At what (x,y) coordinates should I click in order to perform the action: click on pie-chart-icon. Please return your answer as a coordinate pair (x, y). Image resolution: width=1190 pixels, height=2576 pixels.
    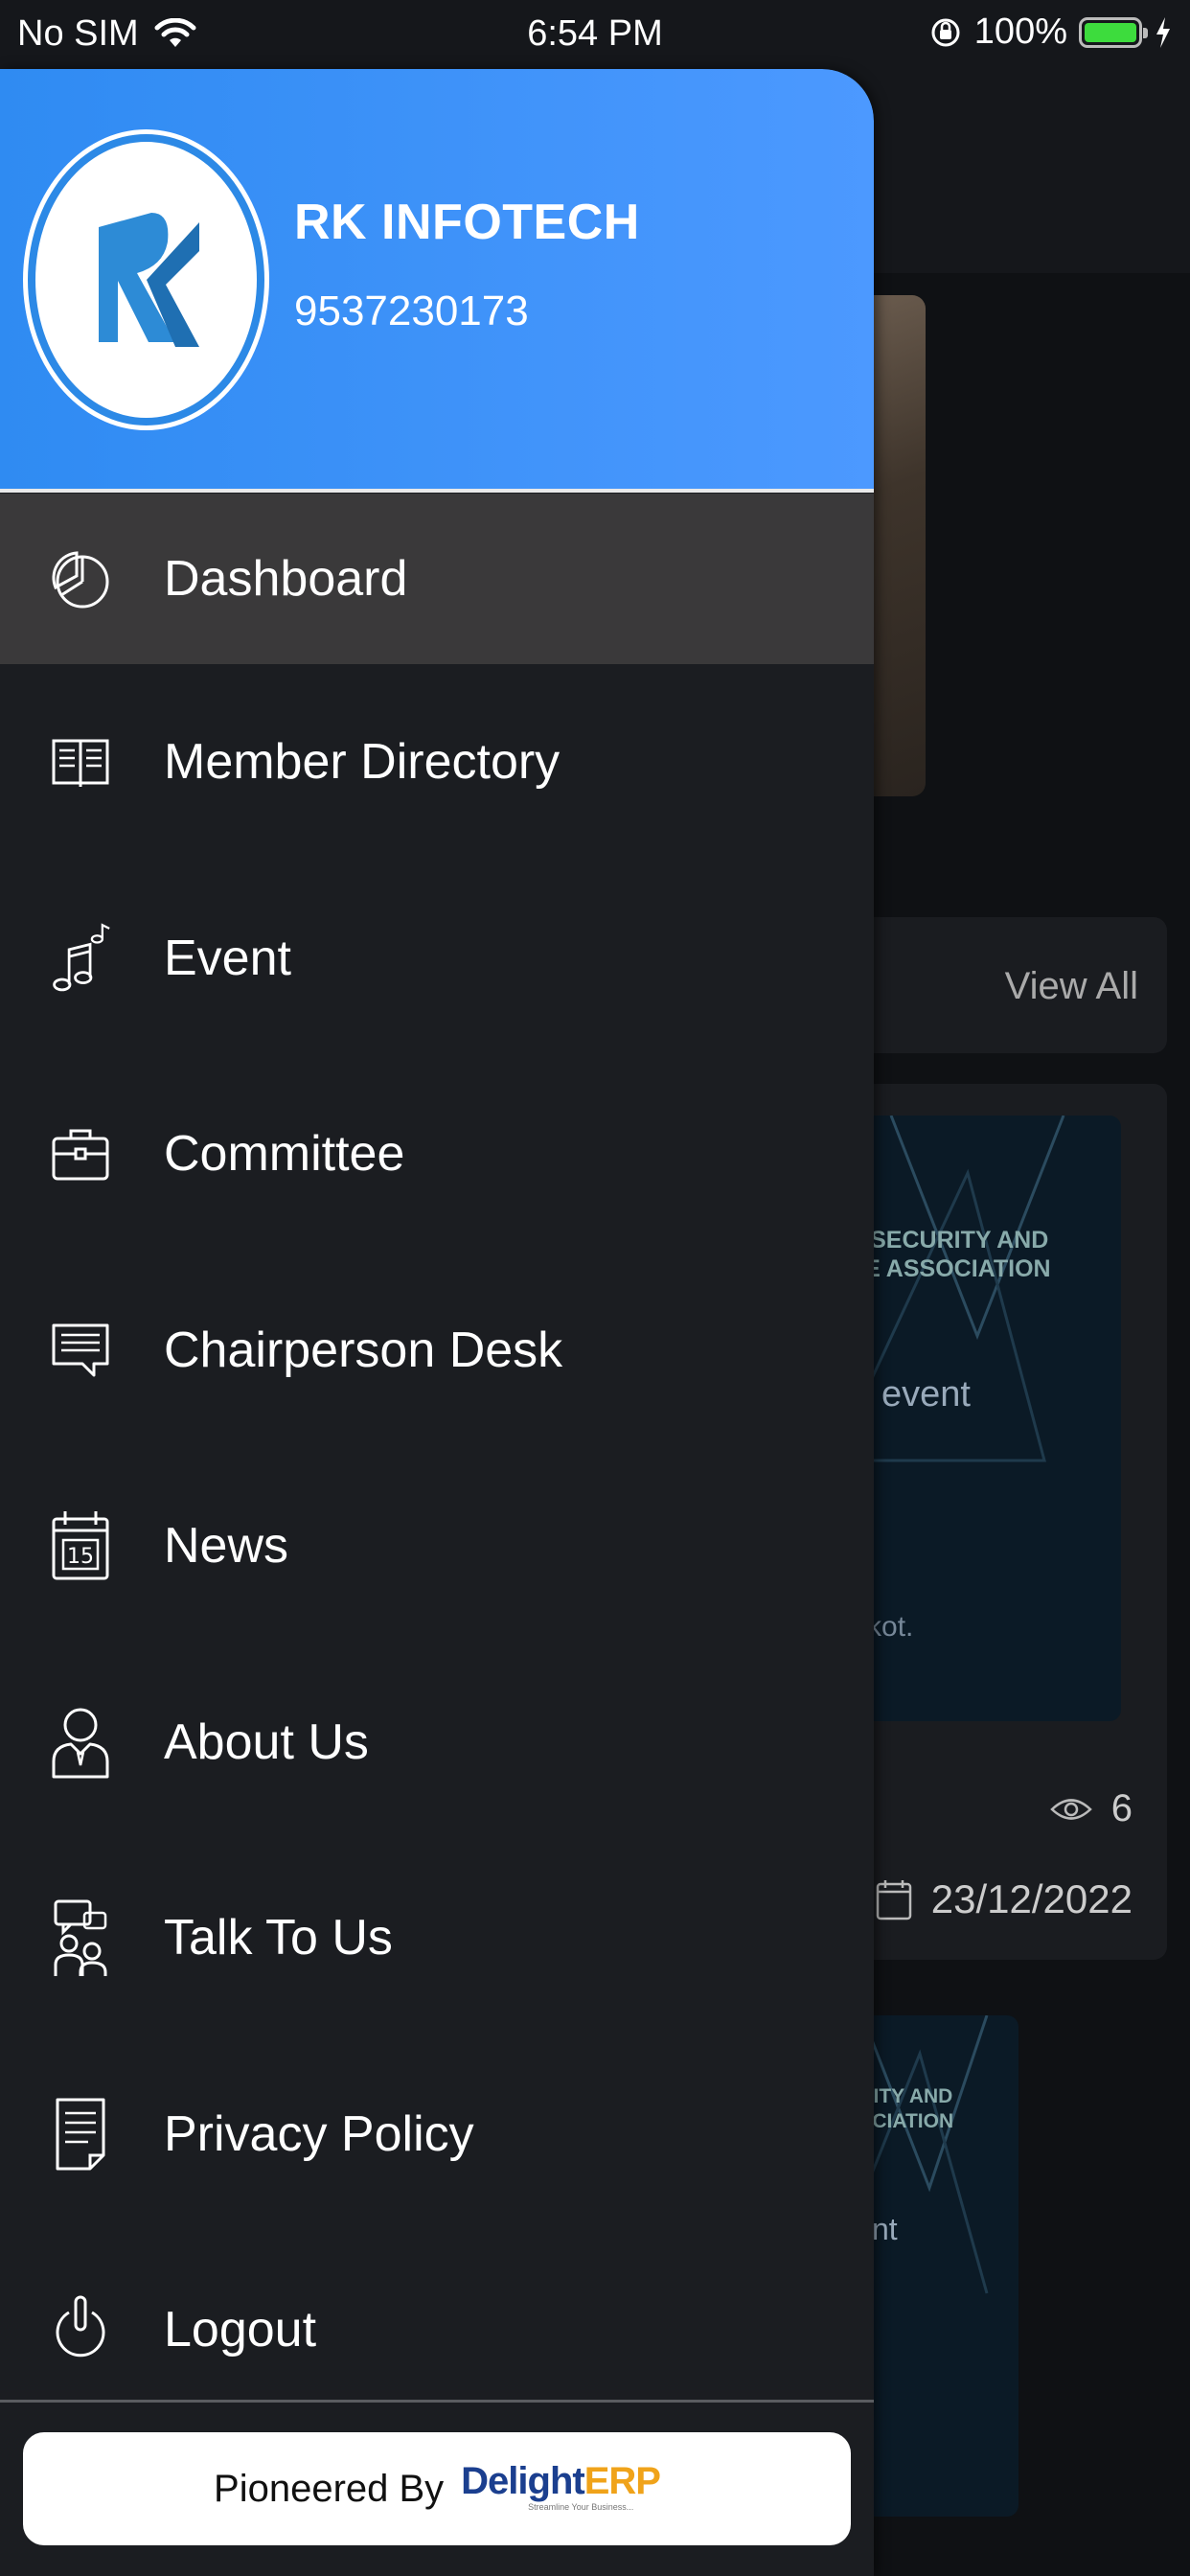
    Looking at the image, I should click on (81, 578).